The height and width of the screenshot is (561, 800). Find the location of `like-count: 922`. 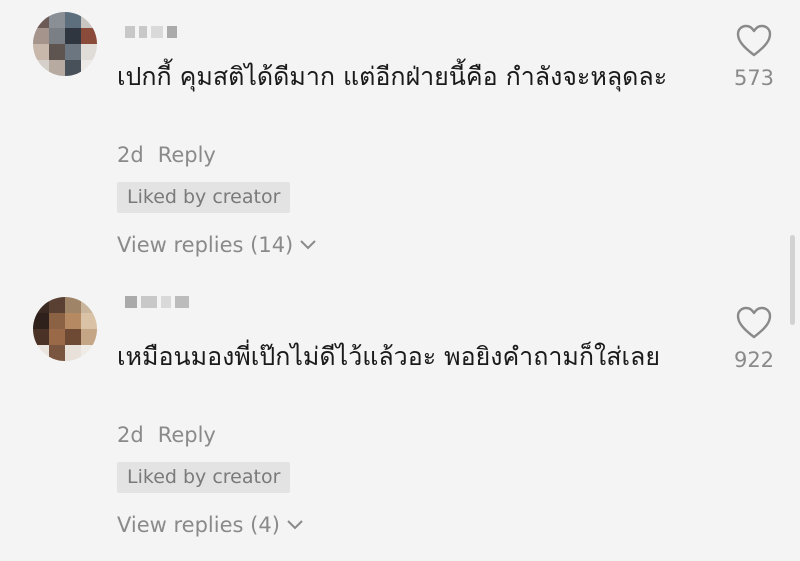

like-count: 922 is located at coordinates (754, 360).